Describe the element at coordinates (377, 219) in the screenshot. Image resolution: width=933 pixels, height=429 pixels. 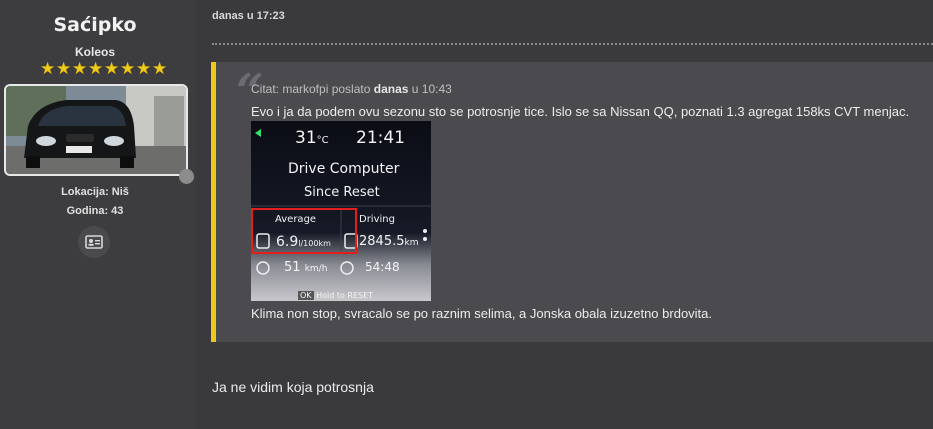
I see `dash-driving-label: Driving` at that location.